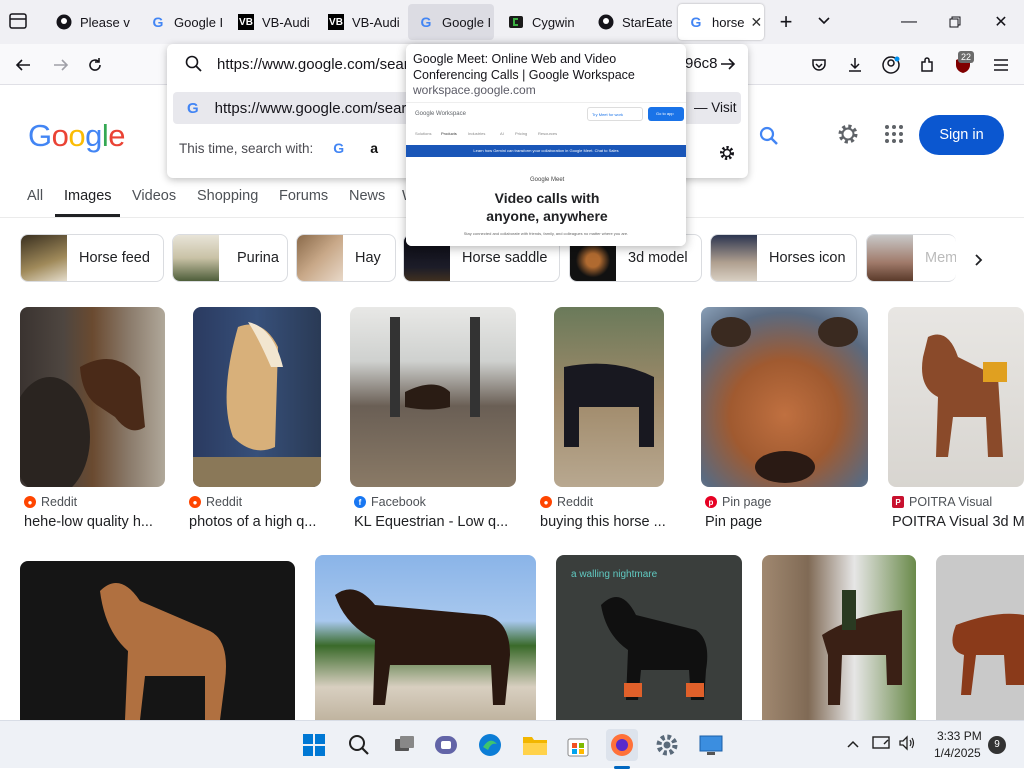 This screenshot has height=769, width=1024. I want to click on tab-title: Please v, so click(105, 22).